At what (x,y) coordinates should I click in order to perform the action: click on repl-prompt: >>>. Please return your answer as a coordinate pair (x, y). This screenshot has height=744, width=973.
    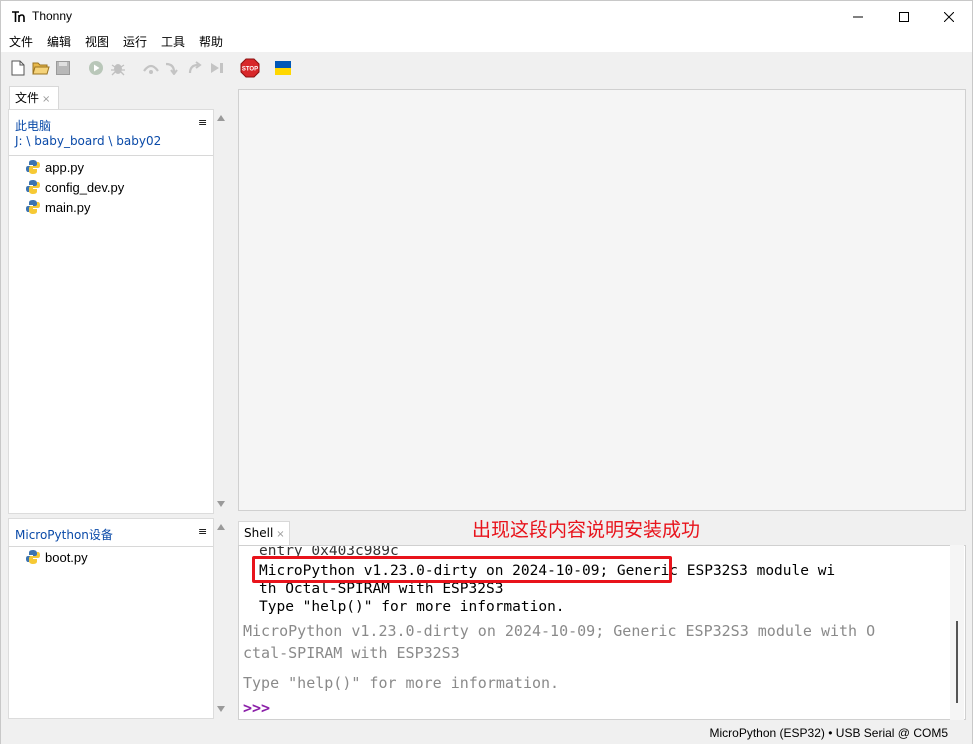
    Looking at the image, I should click on (256, 708).